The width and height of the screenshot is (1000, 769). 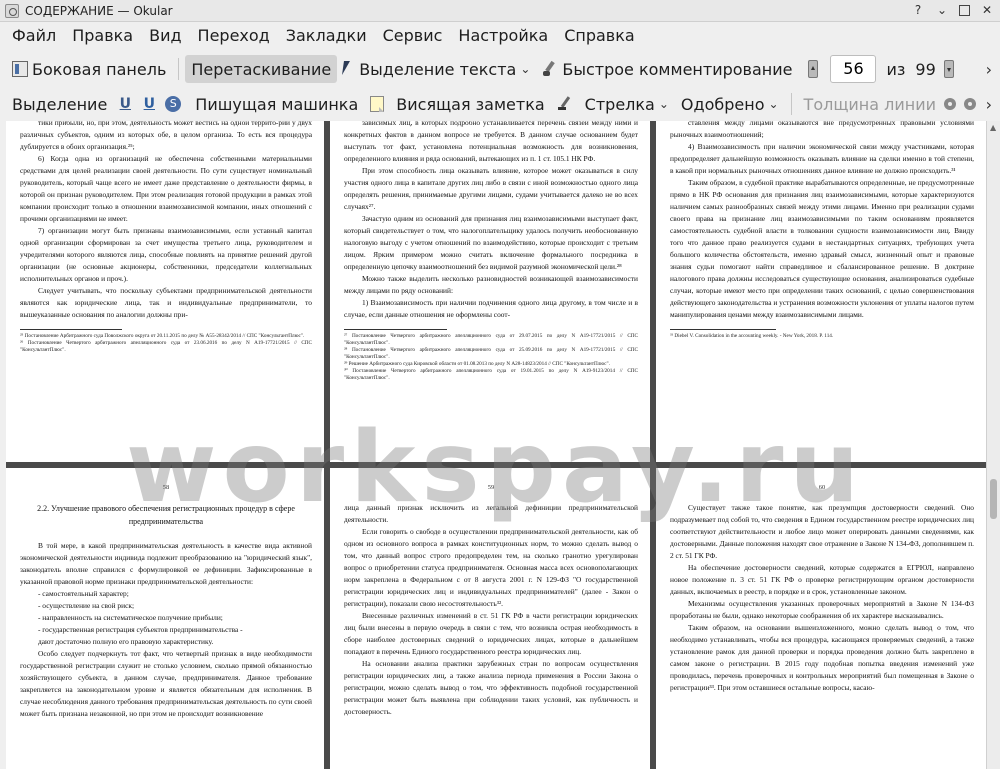 What do you see at coordinates (813, 69) in the screenshot?
I see `previous-page-icon` at bounding box center [813, 69].